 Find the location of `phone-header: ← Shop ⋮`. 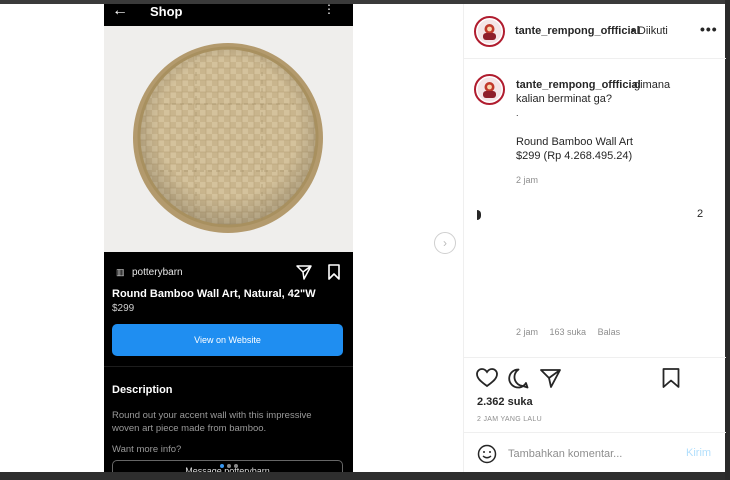

phone-header: ← Shop ⋮ is located at coordinates (228, 15).